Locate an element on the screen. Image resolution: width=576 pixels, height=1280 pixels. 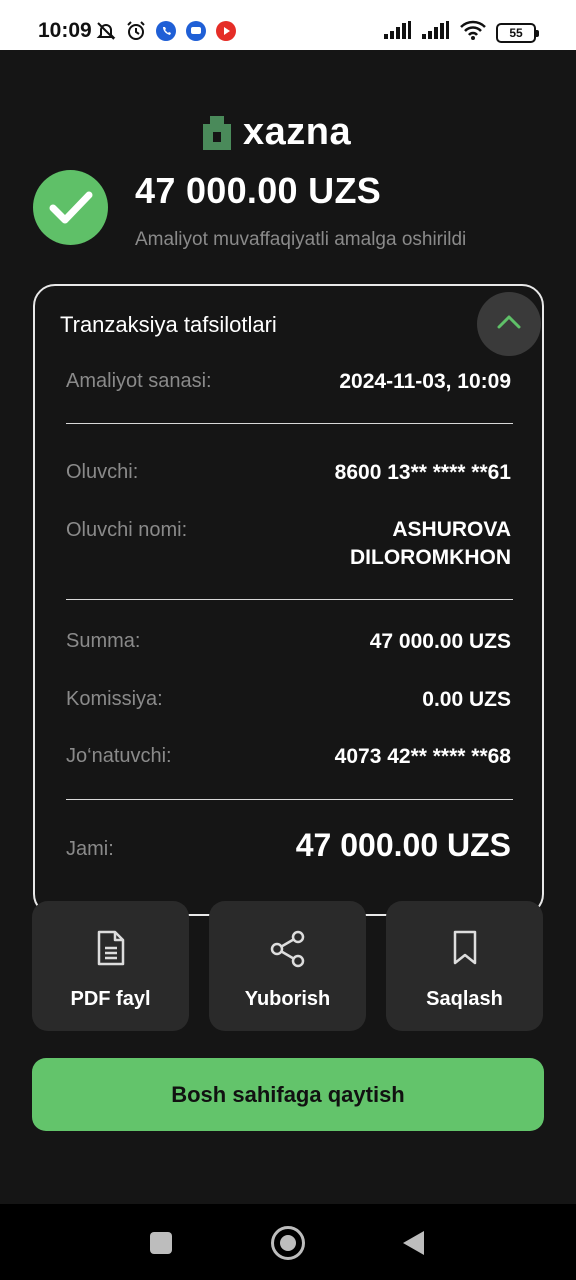
card-title: Tranzaksiya tafsilotlari is located at coordinates (168, 324).